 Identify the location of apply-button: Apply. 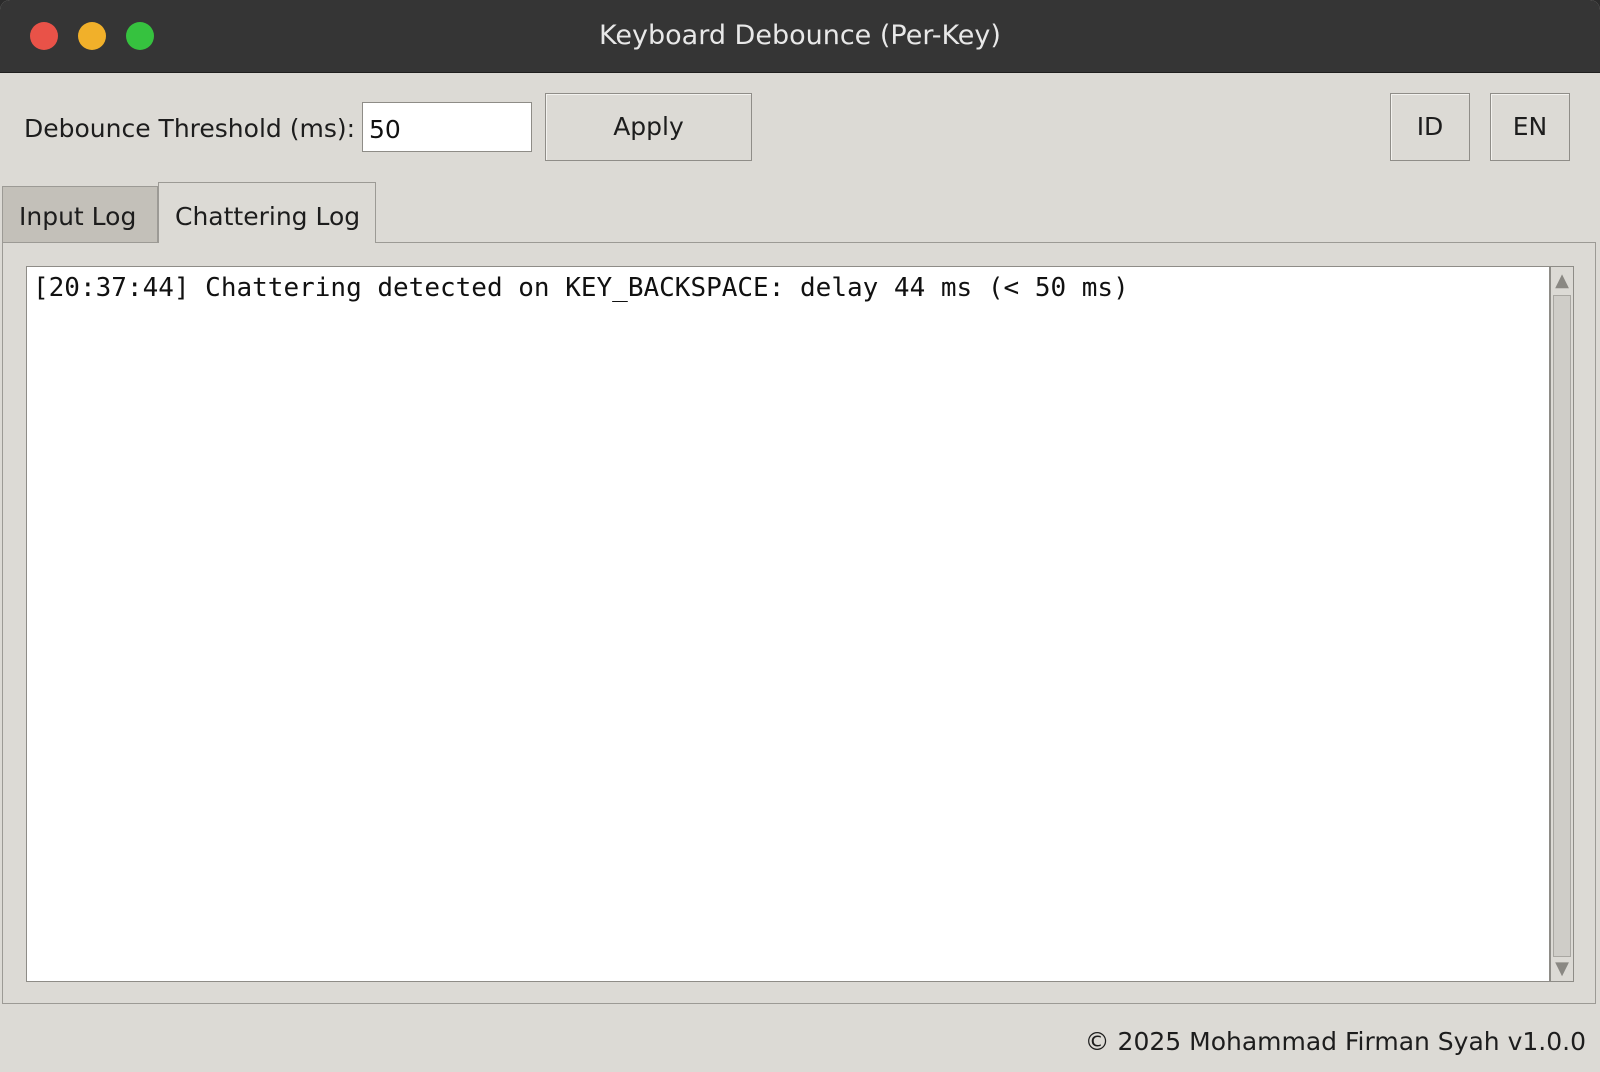
(648, 127).